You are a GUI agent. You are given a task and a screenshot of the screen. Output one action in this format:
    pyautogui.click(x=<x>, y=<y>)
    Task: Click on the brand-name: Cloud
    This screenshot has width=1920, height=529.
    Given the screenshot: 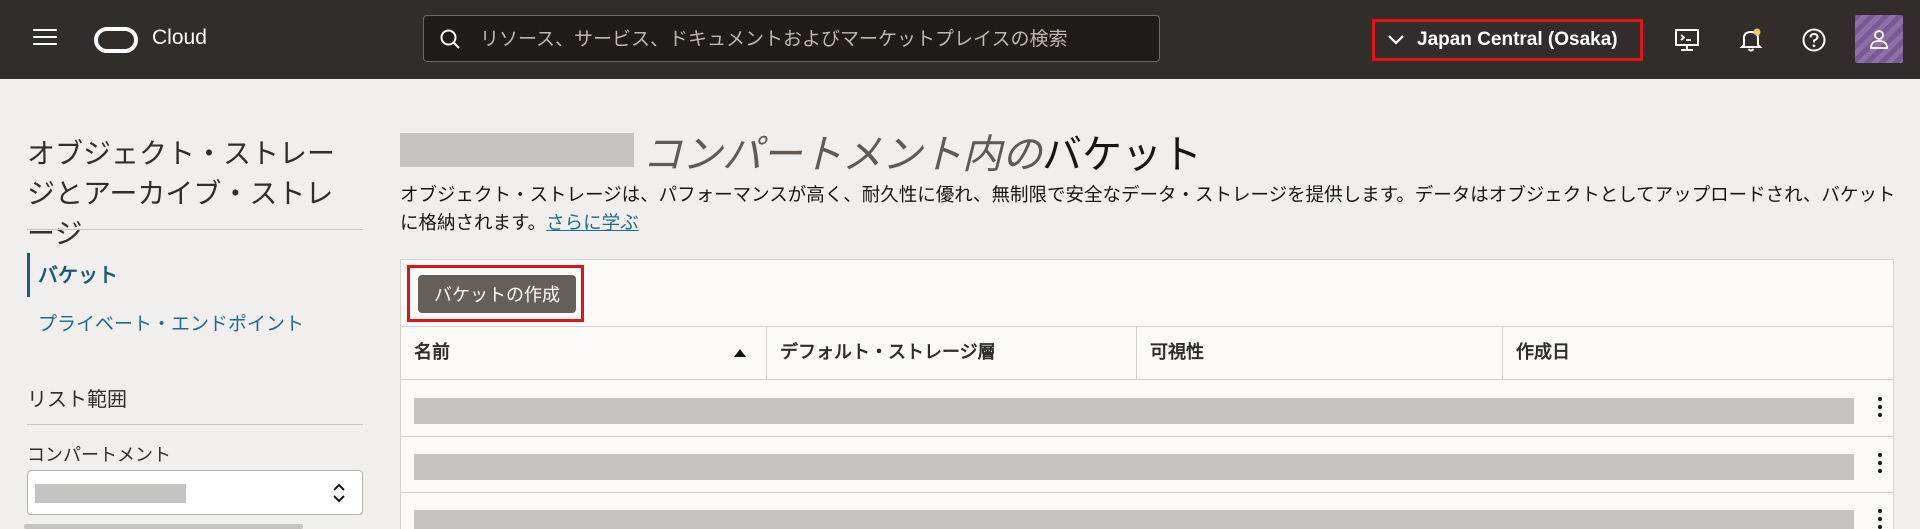 What is the action you would take?
    pyautogui.click(x=179, y=38)
    